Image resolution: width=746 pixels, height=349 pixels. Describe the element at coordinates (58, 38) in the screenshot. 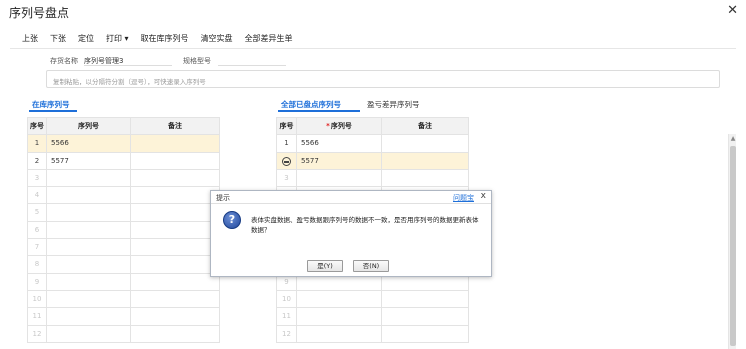

I see `next-button: 下张` at that location.